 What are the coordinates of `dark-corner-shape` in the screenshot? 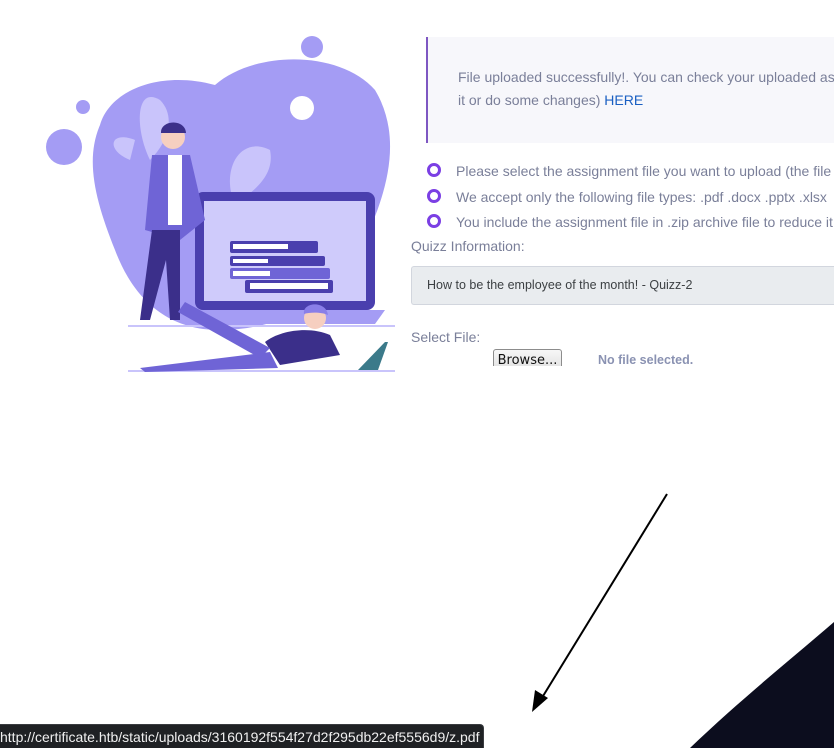 It's located at (762, 685).